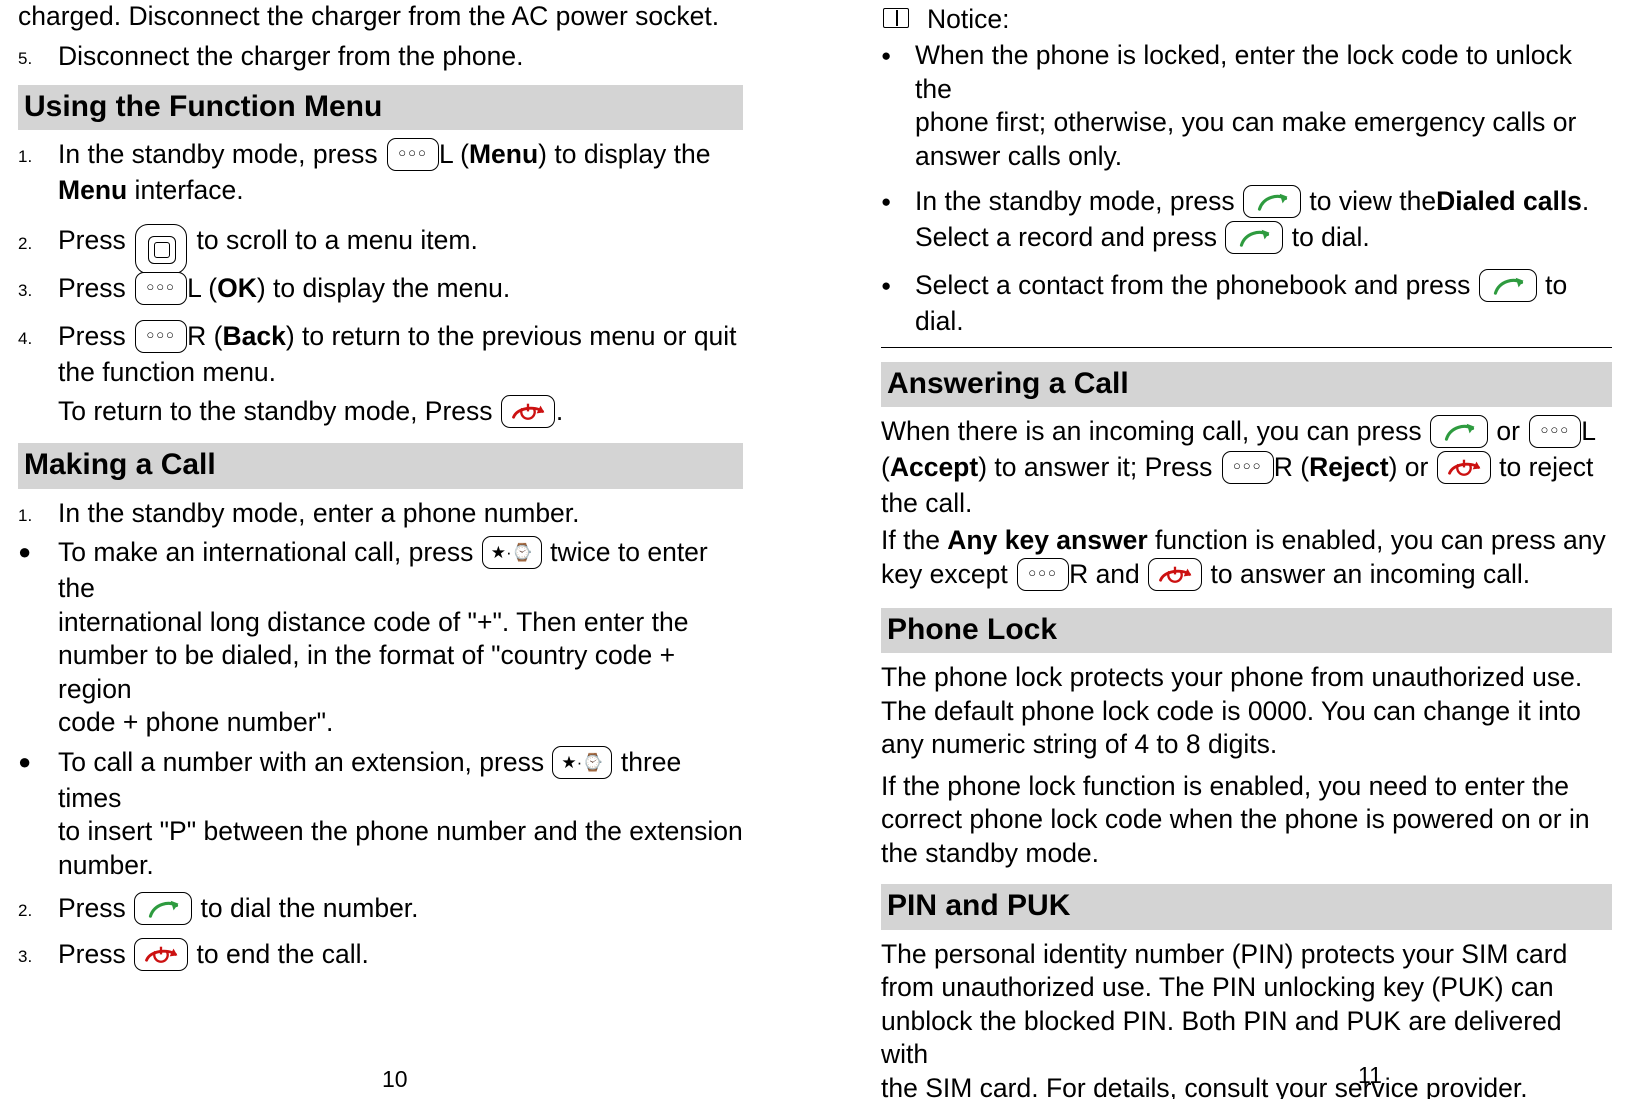 The width and height of the screenshot is (1642, 1099). I want to click on text-fragment: the call., so click(927, 502).